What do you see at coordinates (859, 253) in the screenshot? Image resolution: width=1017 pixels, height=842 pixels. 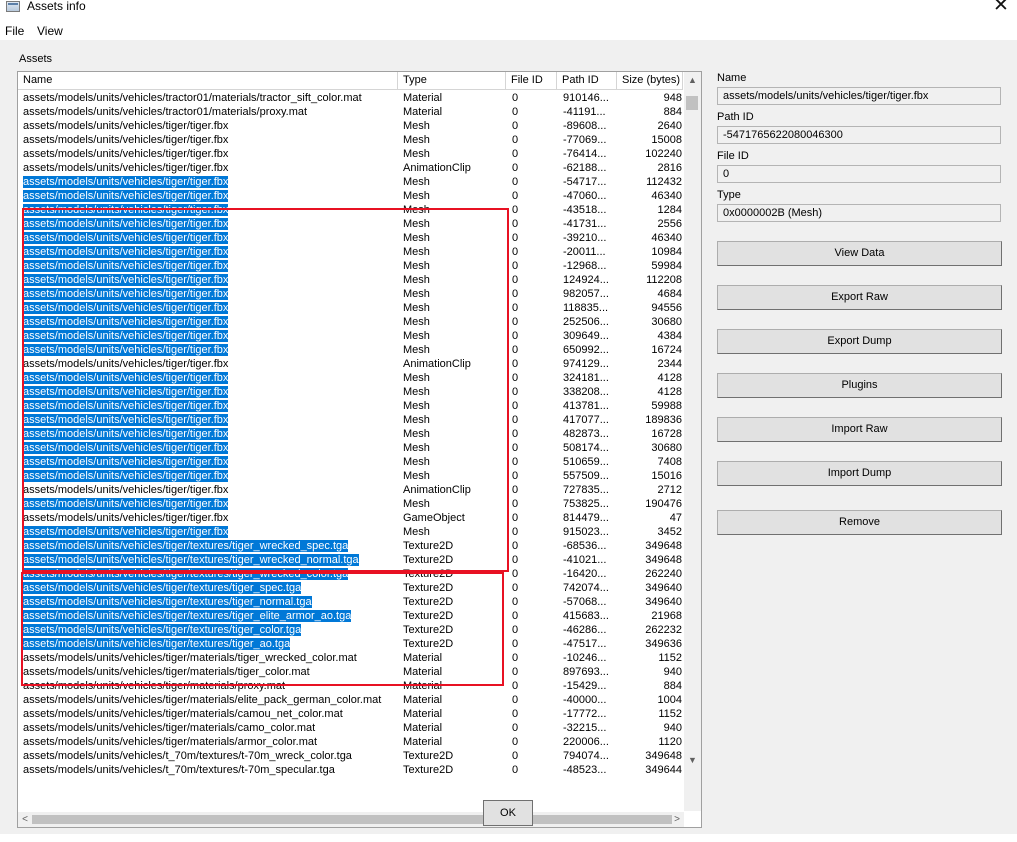 I see `view-data-button: View Data` at bounding box center [859, 253].